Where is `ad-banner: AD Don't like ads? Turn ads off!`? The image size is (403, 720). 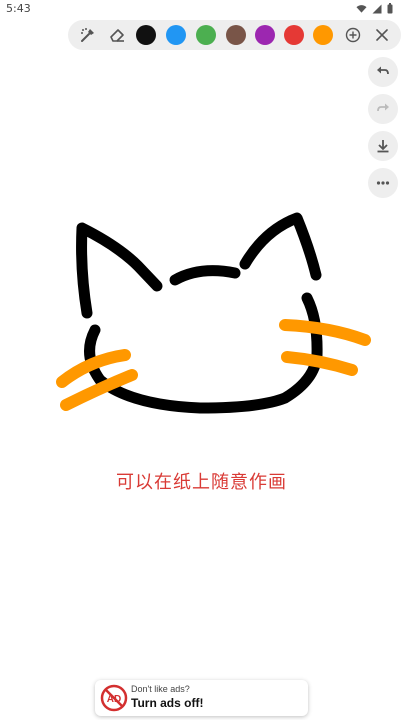
ad-banner: AD Don't like ads? Turn ads off! is located at coordinates (201, 698).